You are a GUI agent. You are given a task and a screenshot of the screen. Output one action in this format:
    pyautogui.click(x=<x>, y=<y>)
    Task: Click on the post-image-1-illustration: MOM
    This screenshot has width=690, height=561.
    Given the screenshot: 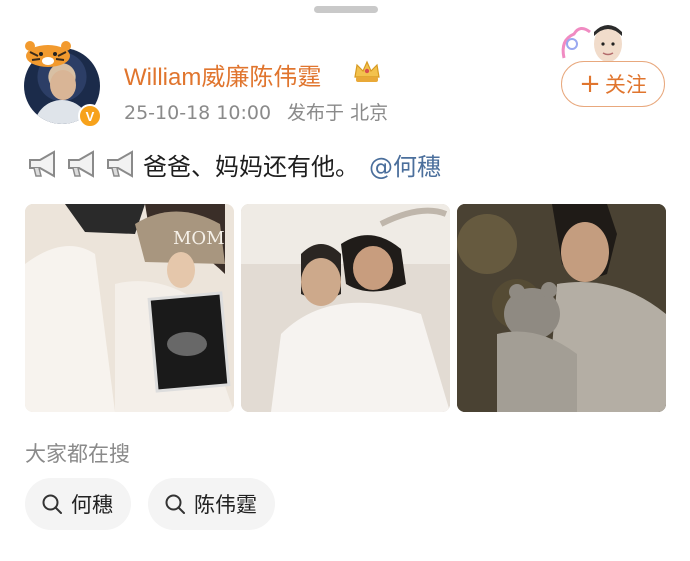 What is the action you would take?
    pyautogui.click(x=129, y=308)
    